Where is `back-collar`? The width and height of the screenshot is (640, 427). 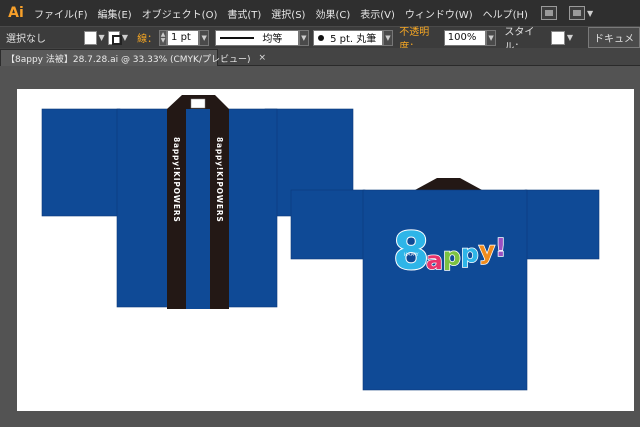
back-collar is located at coordinates (448, 184).